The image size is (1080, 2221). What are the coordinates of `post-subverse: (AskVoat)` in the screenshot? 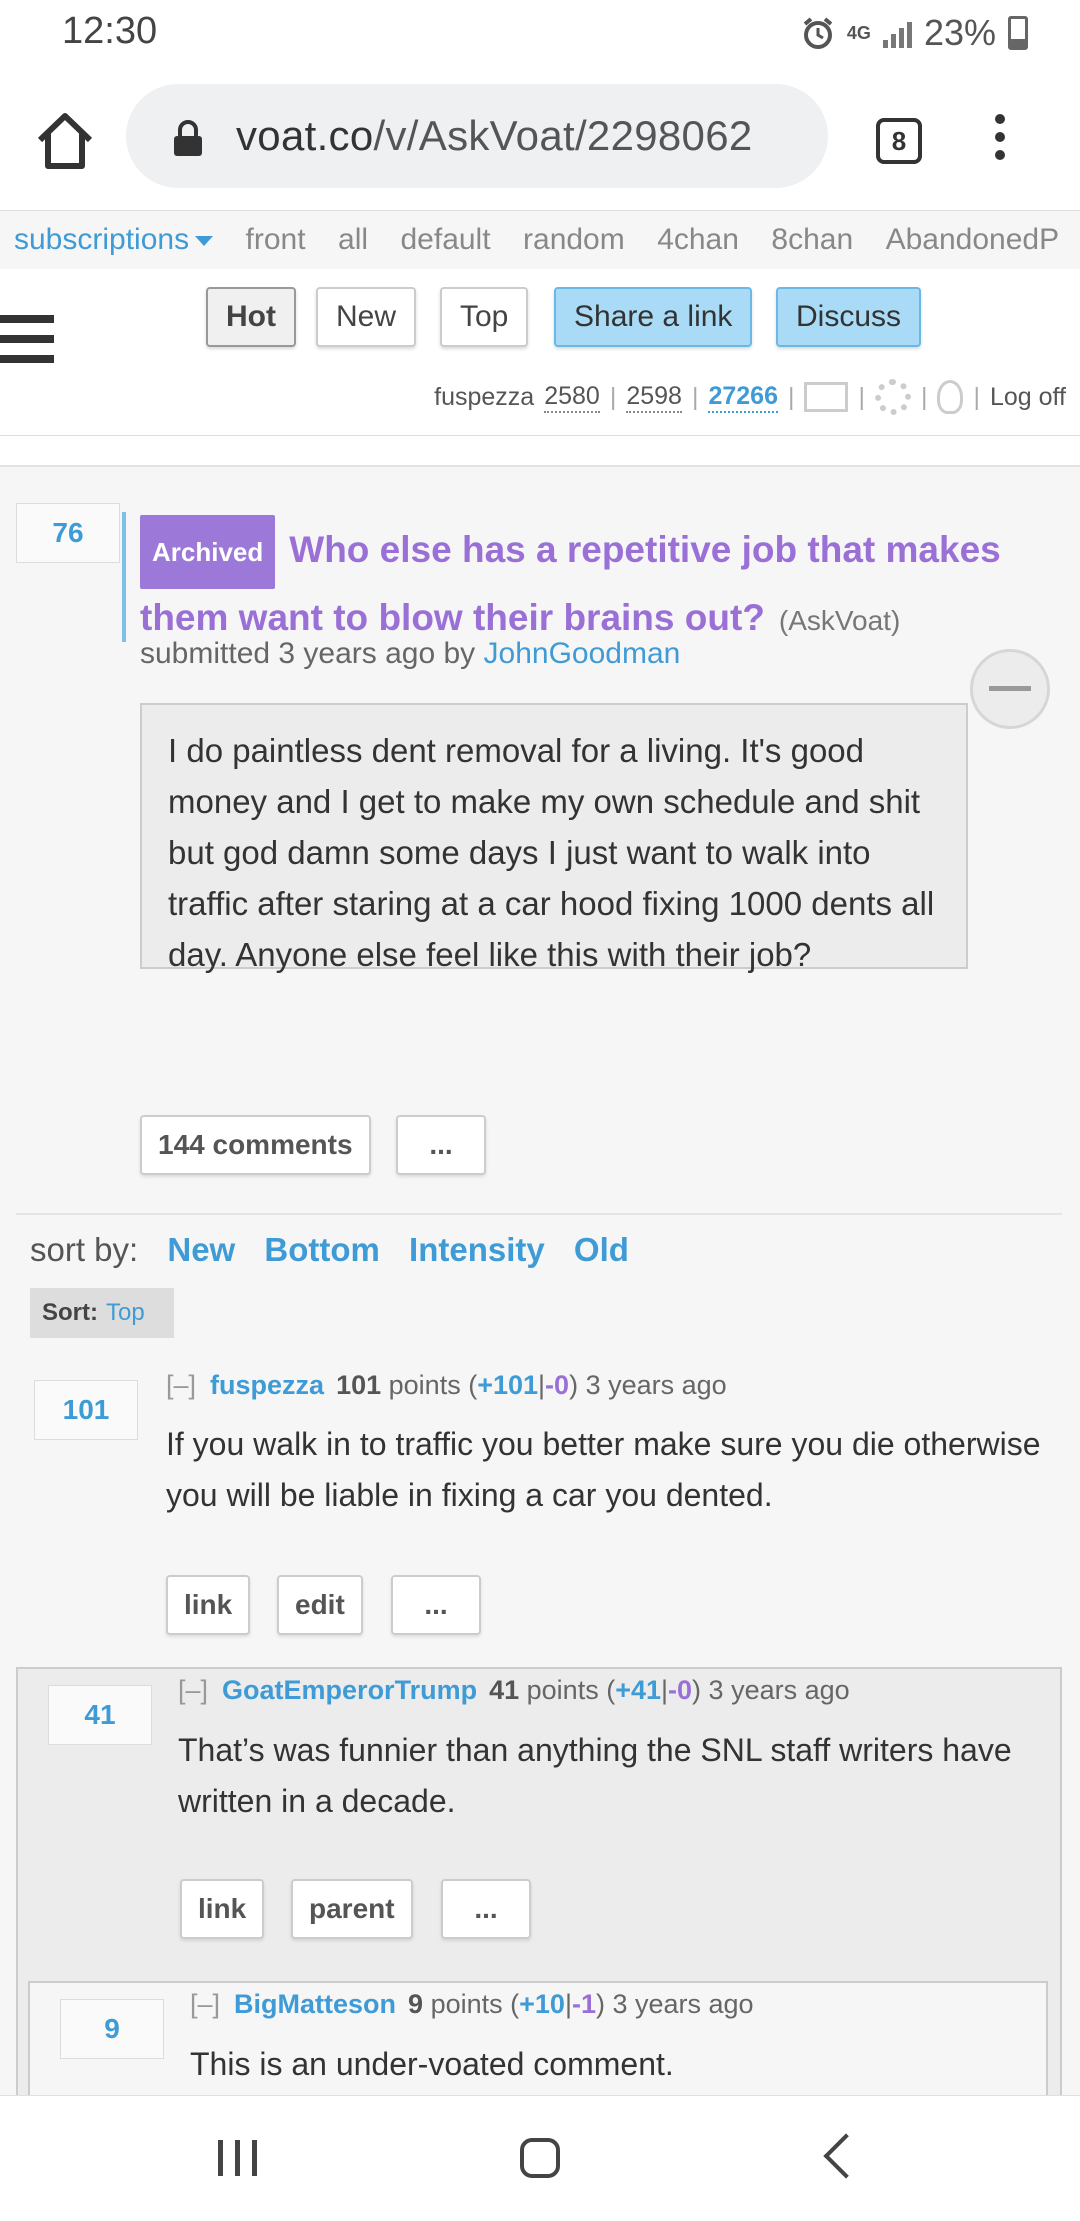 It's located at (839, 620).